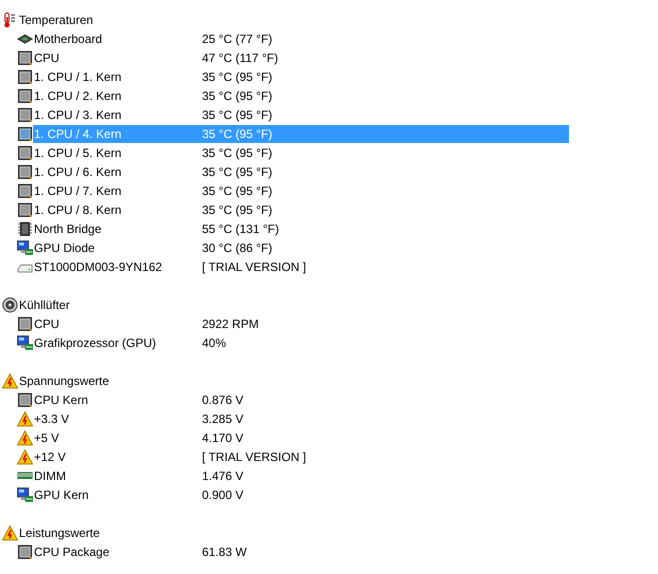 The image size is (658, 574). I want to click on sensor-row: DIMM 1.476 V, so click(301, 475).